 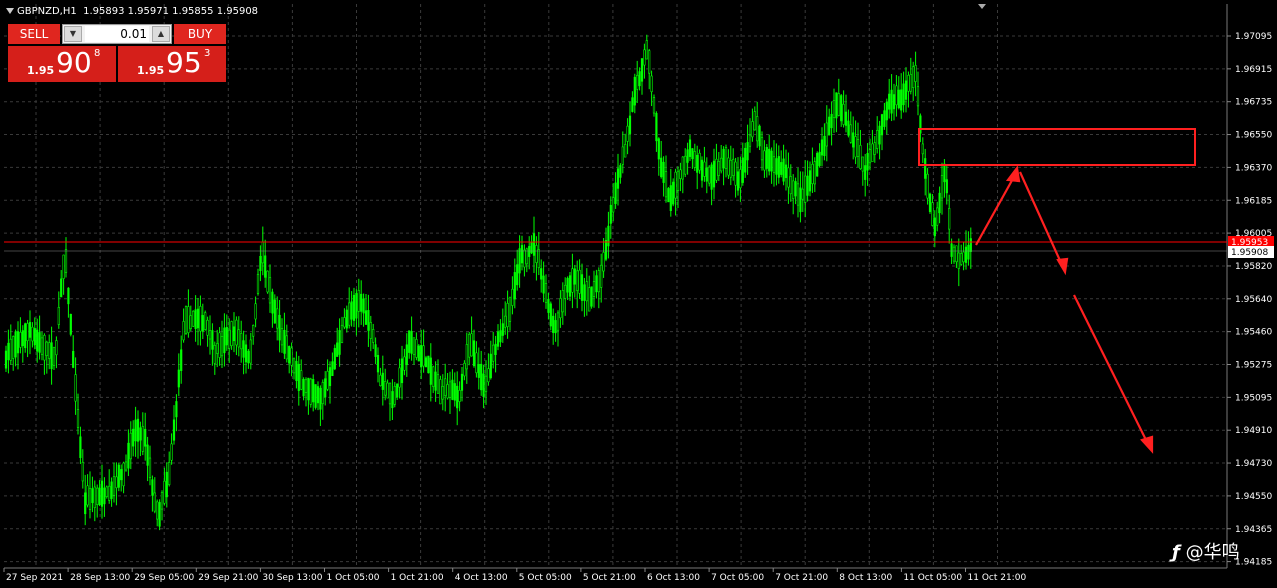 I want to click on price-tick-label: 1.94365, so click(x=1253, y=530).